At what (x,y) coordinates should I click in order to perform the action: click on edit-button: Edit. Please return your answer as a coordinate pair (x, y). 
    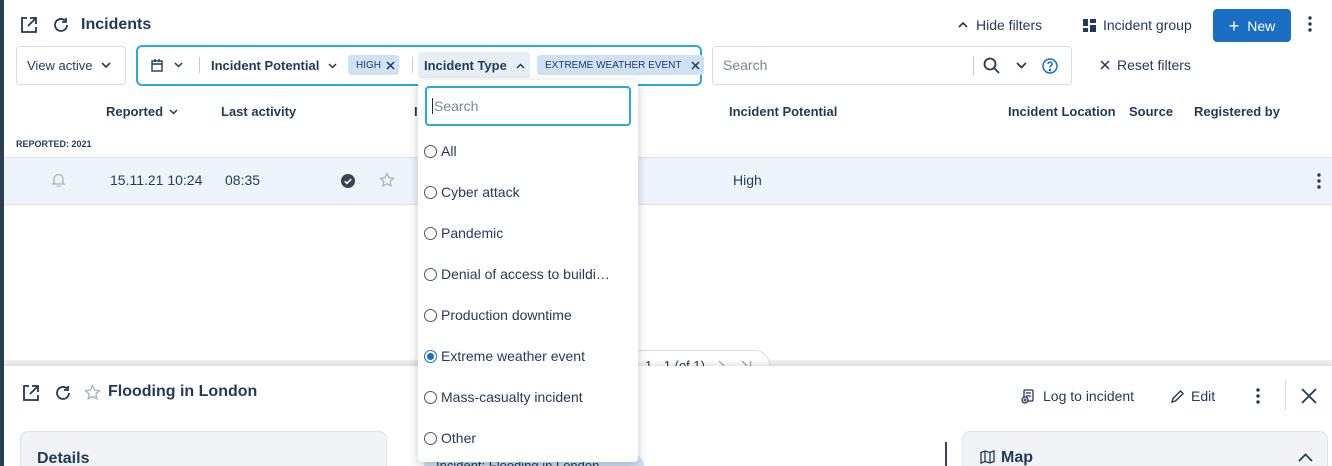
    Looking at the image, I should click on (1193, 396).